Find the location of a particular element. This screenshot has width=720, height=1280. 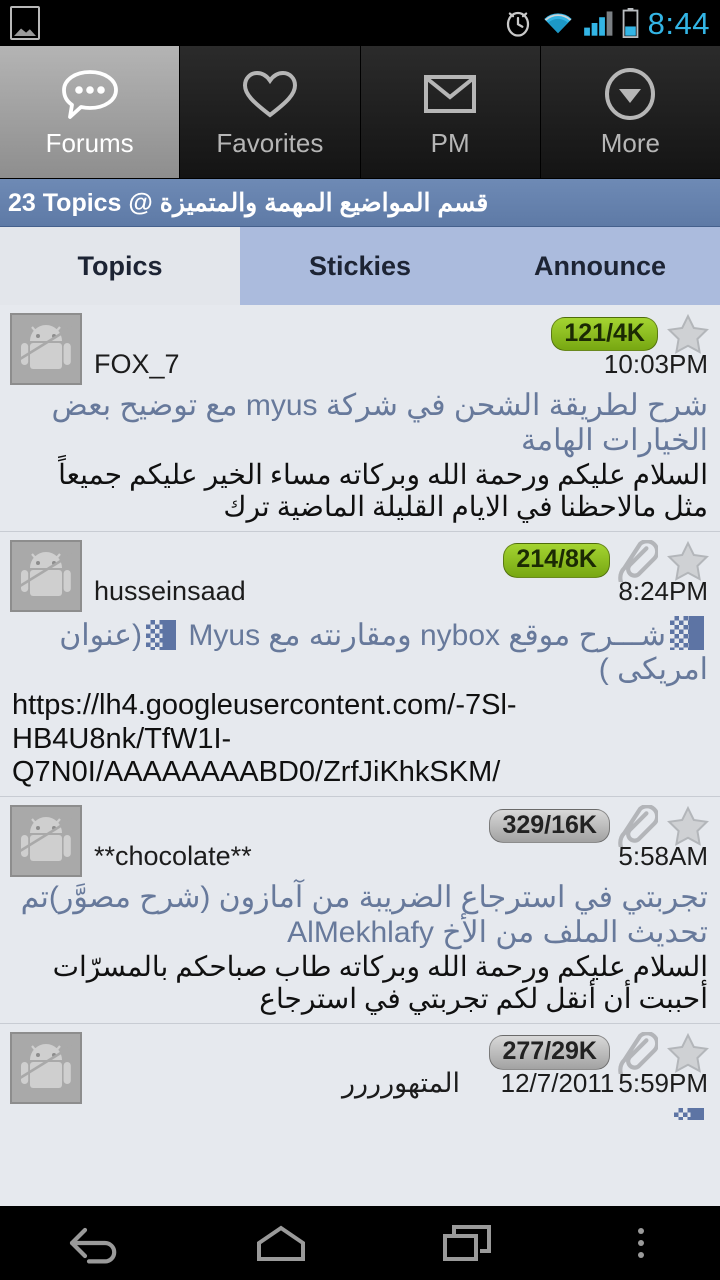

topic-time-value: 10:03PM is located at coordinates (655, 364).